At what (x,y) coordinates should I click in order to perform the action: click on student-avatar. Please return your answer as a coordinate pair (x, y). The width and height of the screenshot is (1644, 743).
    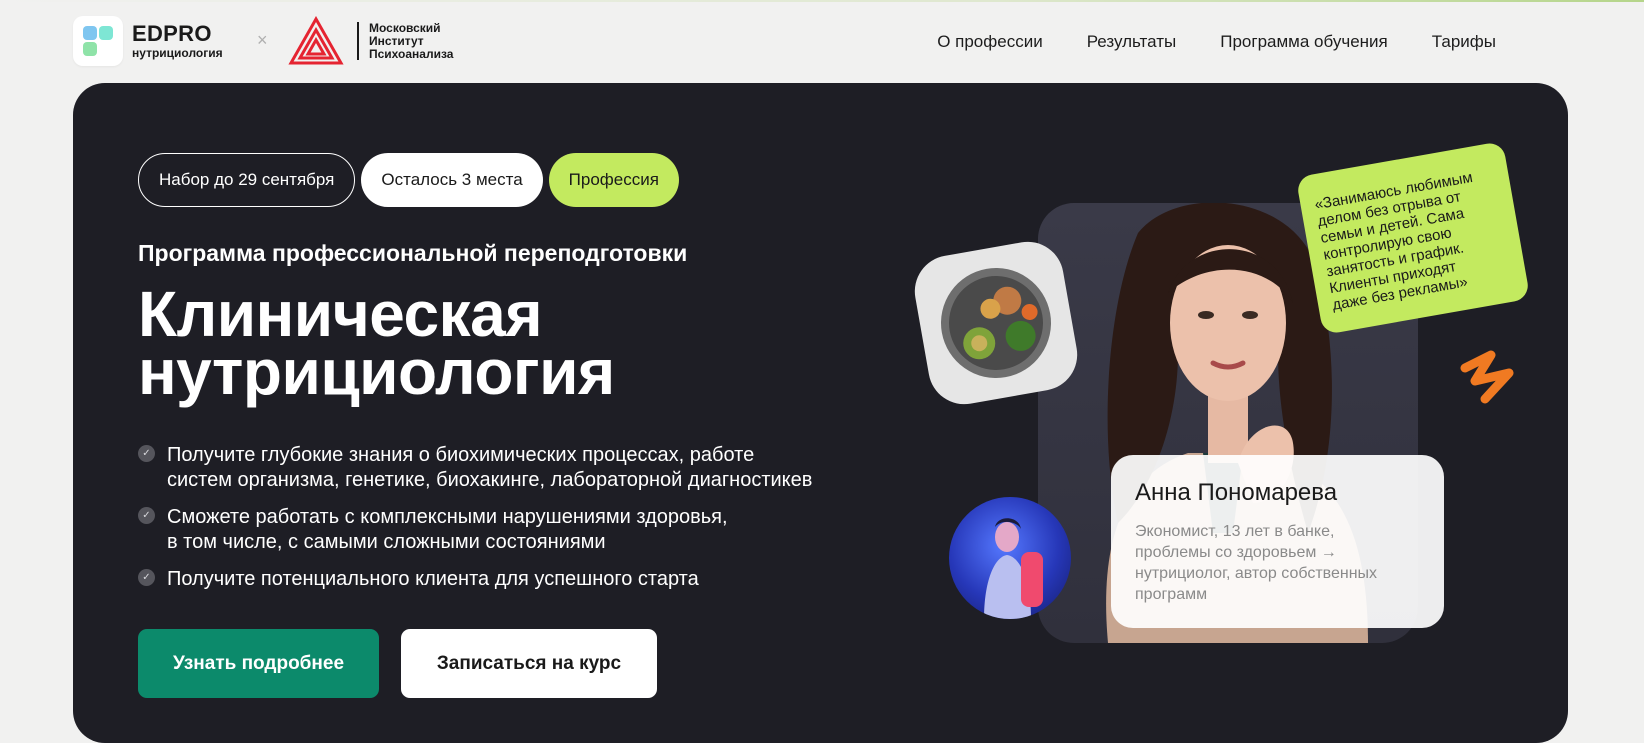
    Looking at the image, I should click on (1010, 558).